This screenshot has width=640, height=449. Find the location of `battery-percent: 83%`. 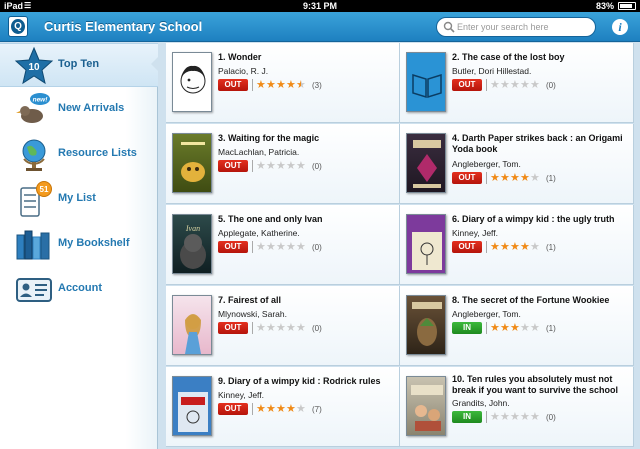

battery-percent: 83% is located at coordinates (604, 6).